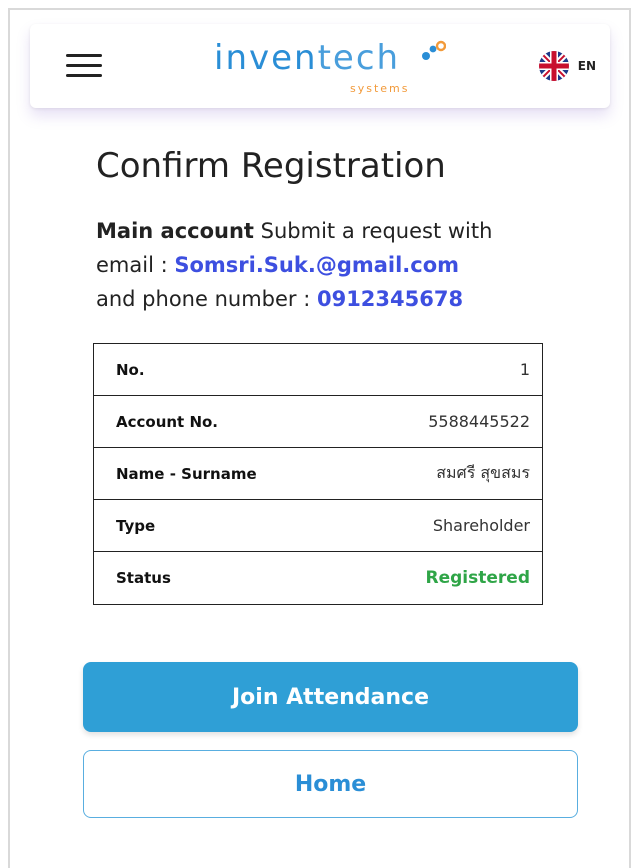 The height and width of the screenshot is (868, 639). What do you see at coordinates (186, 473) in the screenshot?
I see `row-label: Name - Surname` at bounding box center [186, 473].